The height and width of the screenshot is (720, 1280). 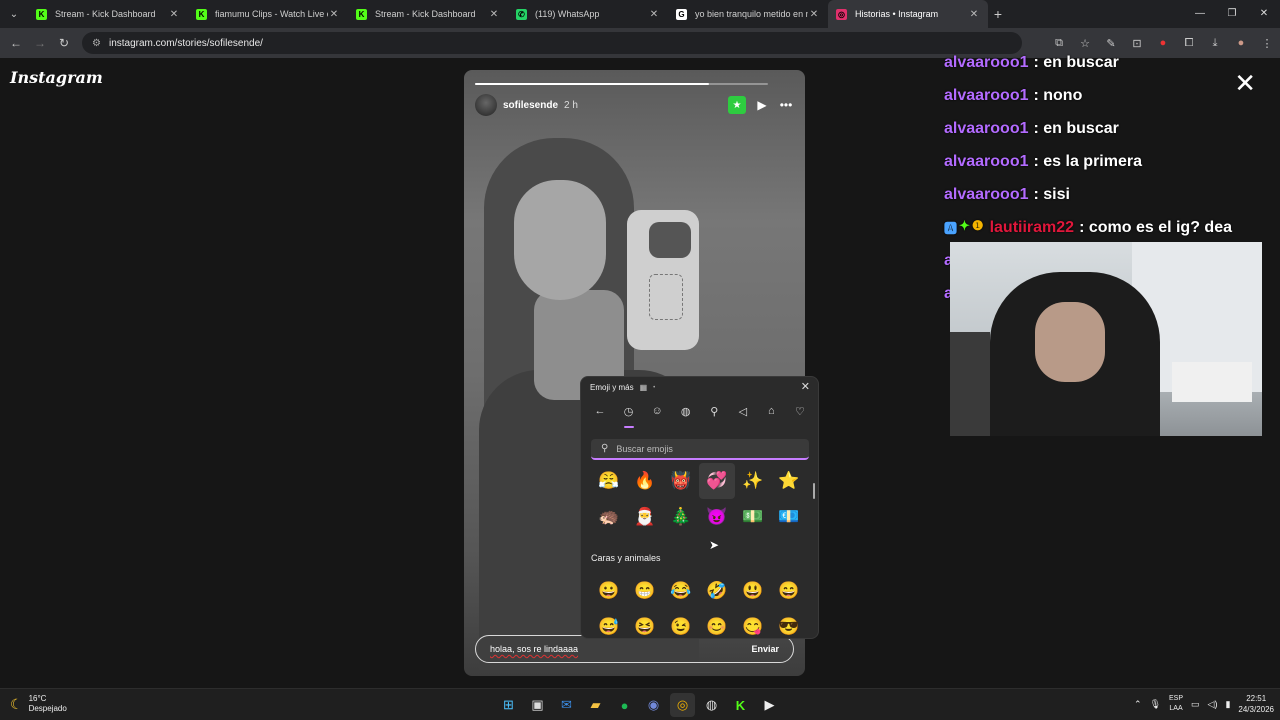 What do you see at coordinates (1232, 14) in the screenshot?
I see `maximize-icon: ❐` at bounding box center [1232, 14].